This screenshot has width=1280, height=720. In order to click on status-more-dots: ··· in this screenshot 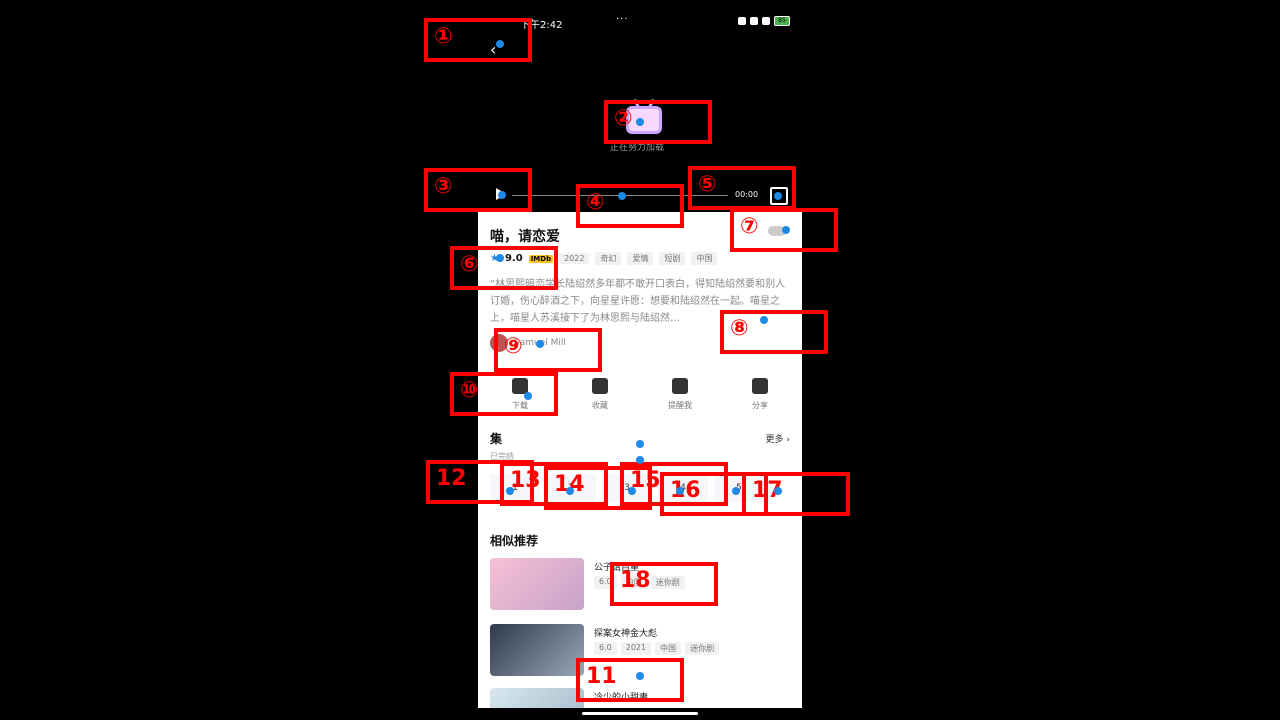, I will do `click(622, 19)`.